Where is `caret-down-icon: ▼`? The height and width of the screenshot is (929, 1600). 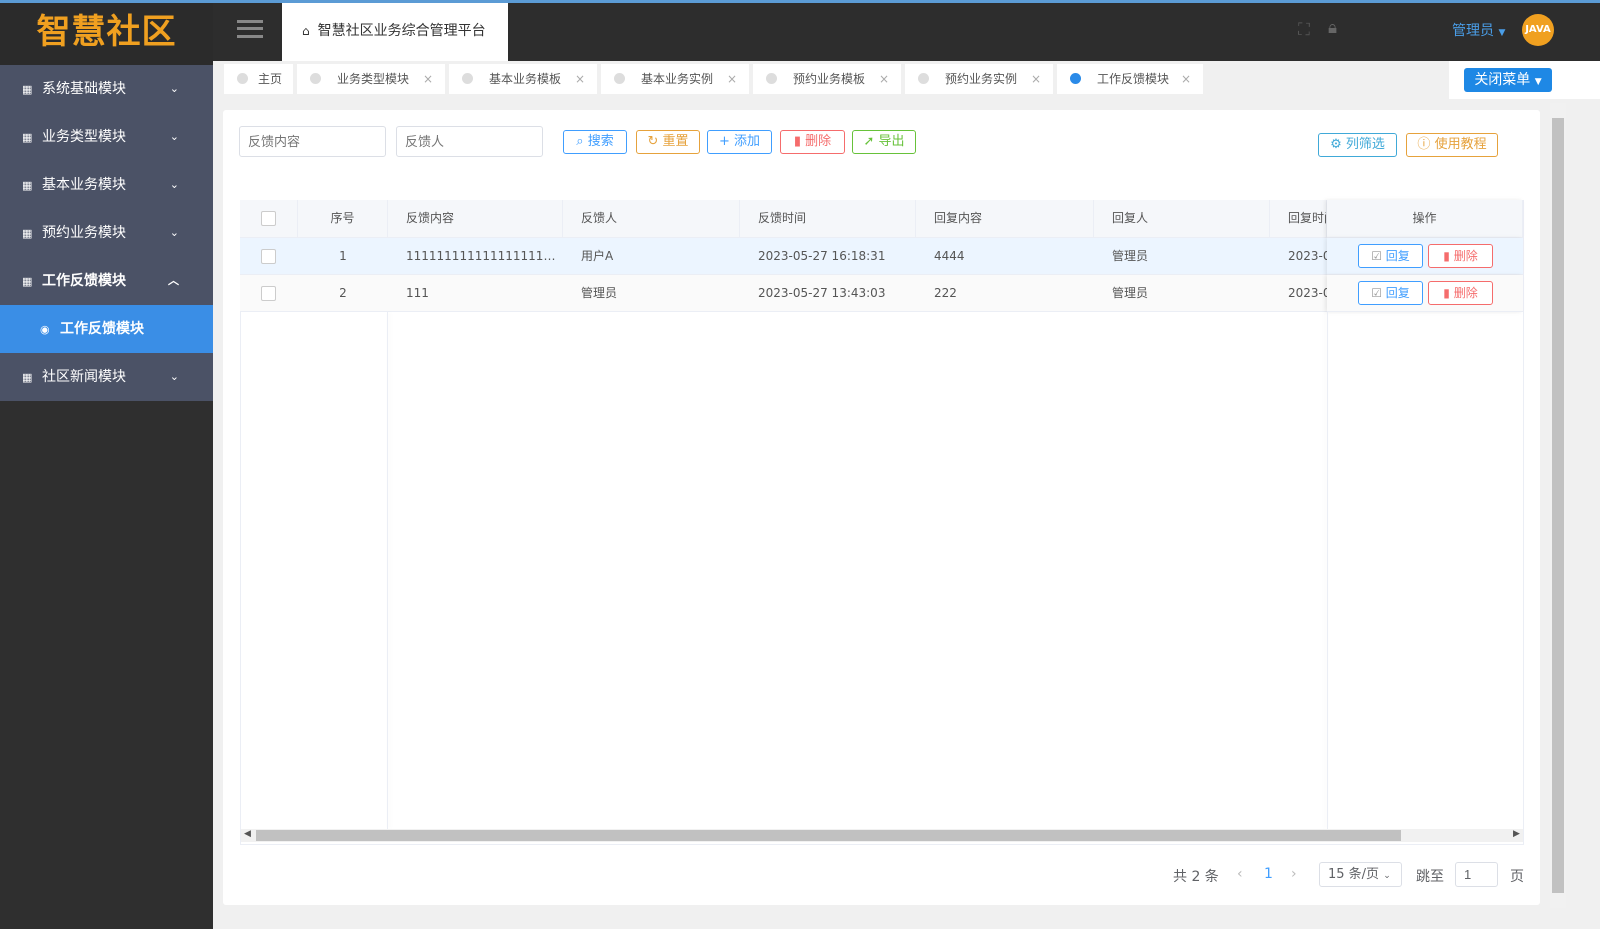 caret-down-icon: ▼ is located at coordinates (1502, 33).